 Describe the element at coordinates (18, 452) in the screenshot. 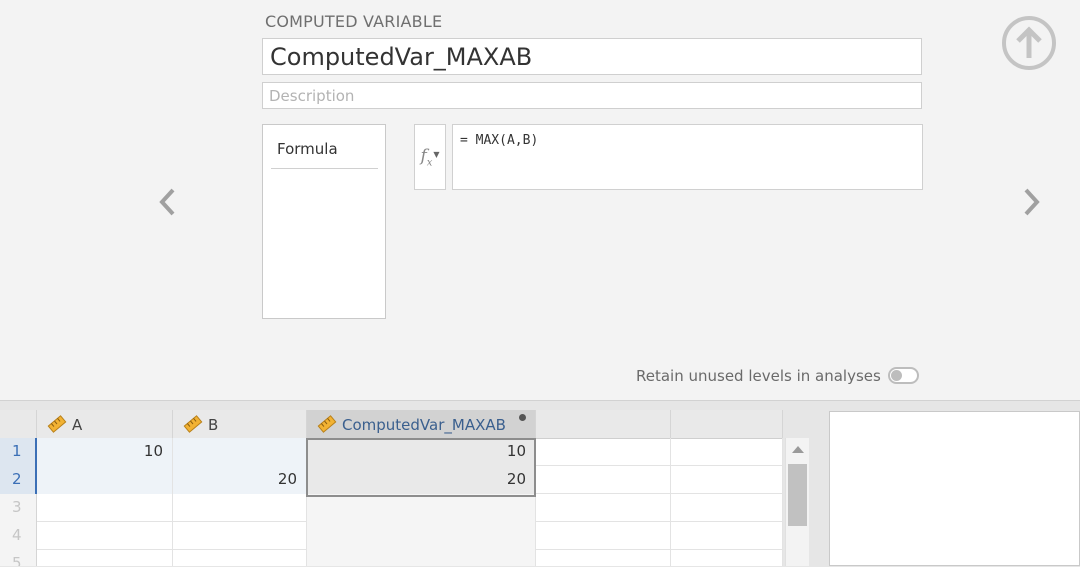

I see `row-number: 1` at that location.